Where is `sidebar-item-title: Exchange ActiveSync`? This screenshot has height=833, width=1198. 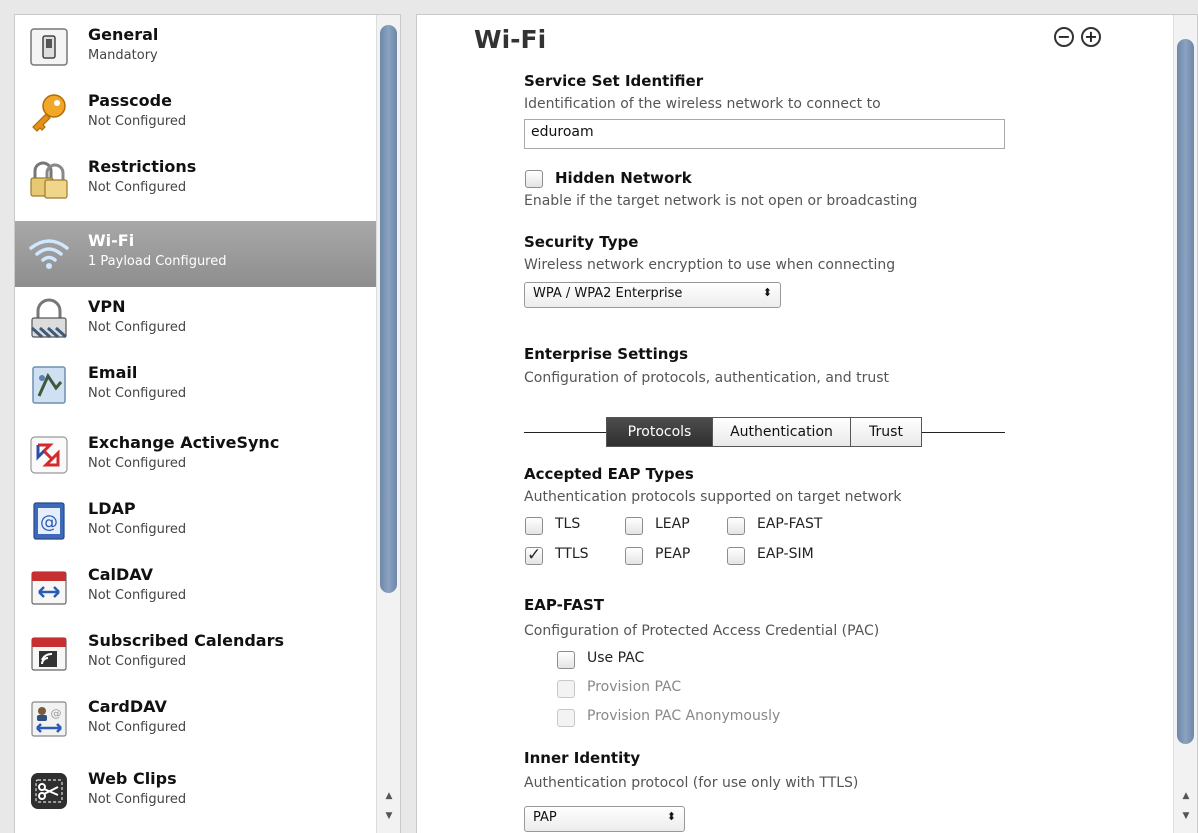
sidebar-item-title: Exchange ActiveSync is located at coordinates (184, 442).